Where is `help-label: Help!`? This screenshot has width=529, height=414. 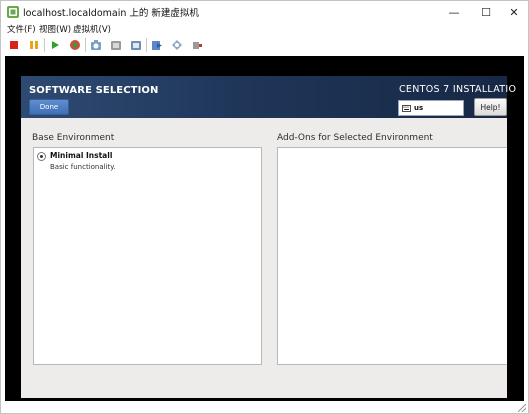 help-label: Help! is located at coordinates (490, 107).